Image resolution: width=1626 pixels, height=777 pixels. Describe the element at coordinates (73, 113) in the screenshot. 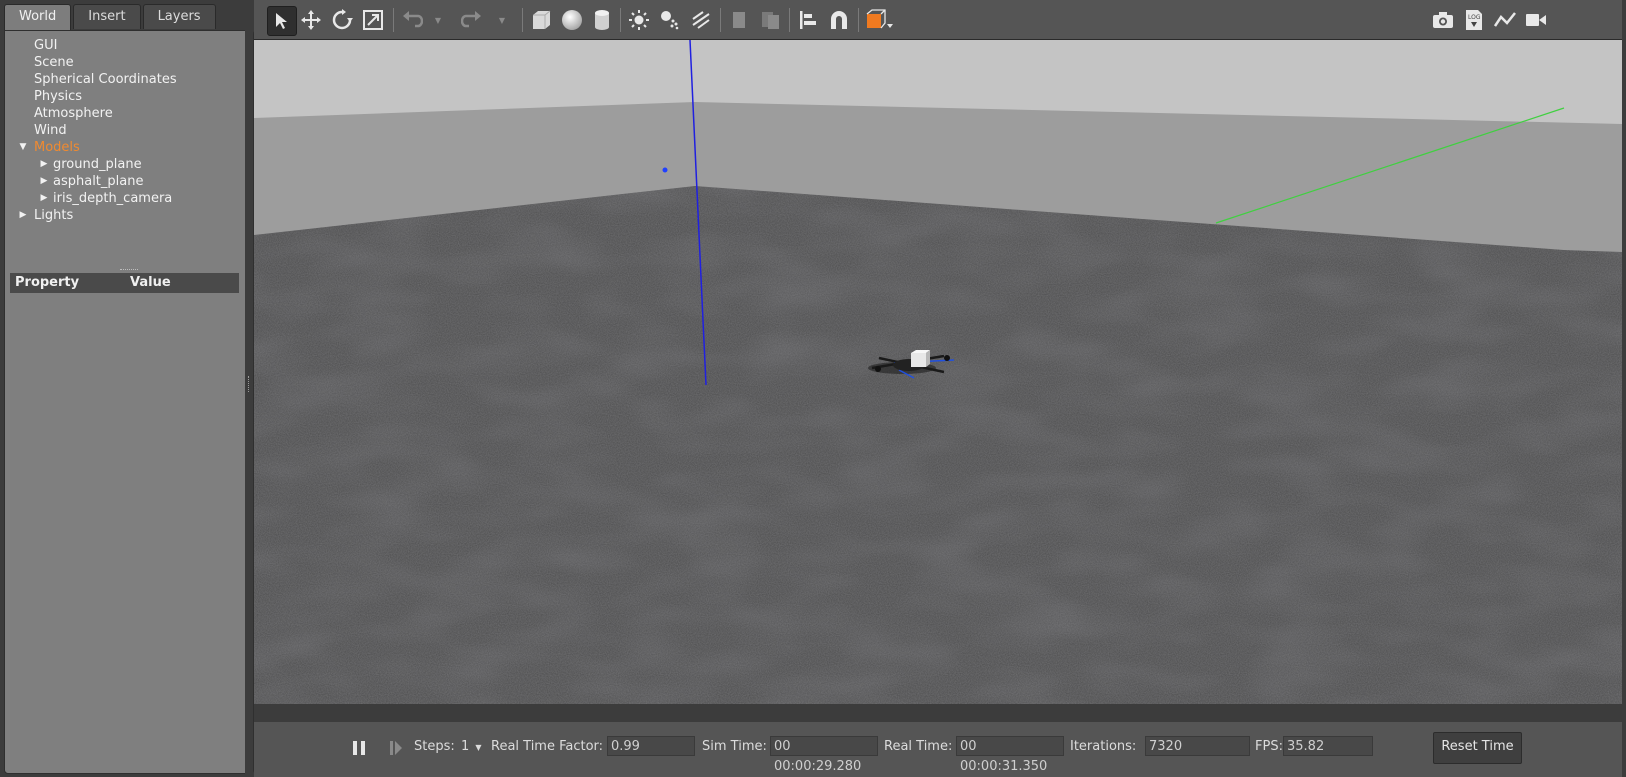

I see `tree-item-label: Atmosphere` at that location.